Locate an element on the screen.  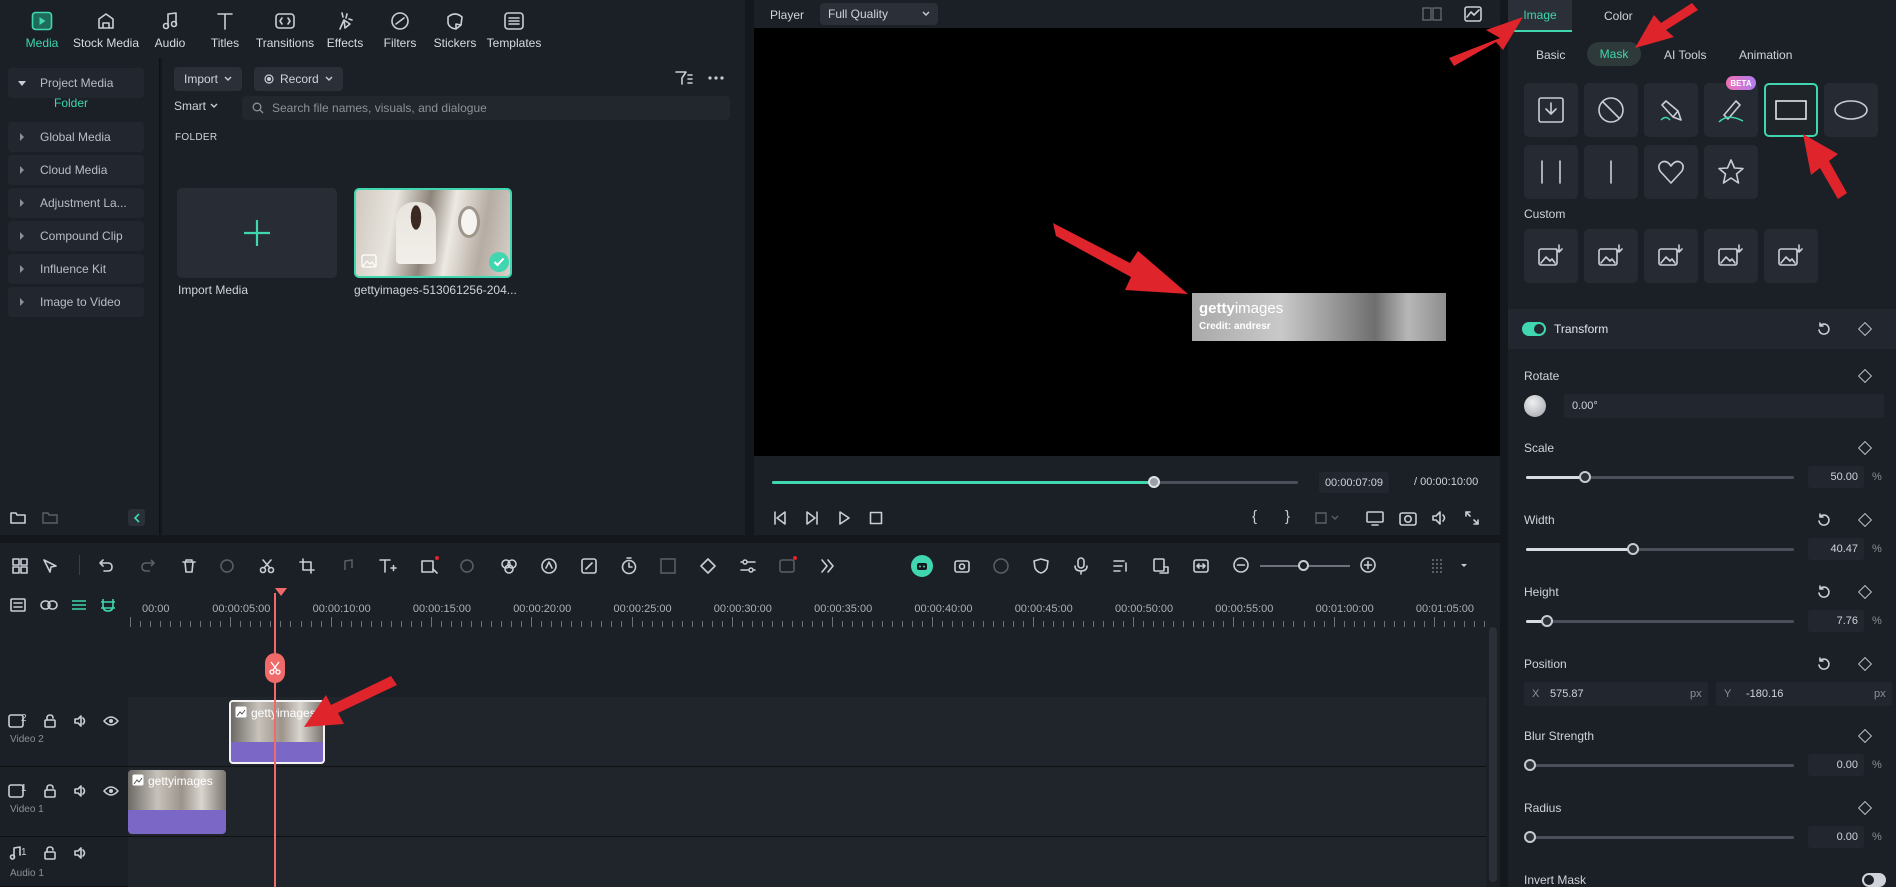
crop-icon is located at coordinates (307, 566).